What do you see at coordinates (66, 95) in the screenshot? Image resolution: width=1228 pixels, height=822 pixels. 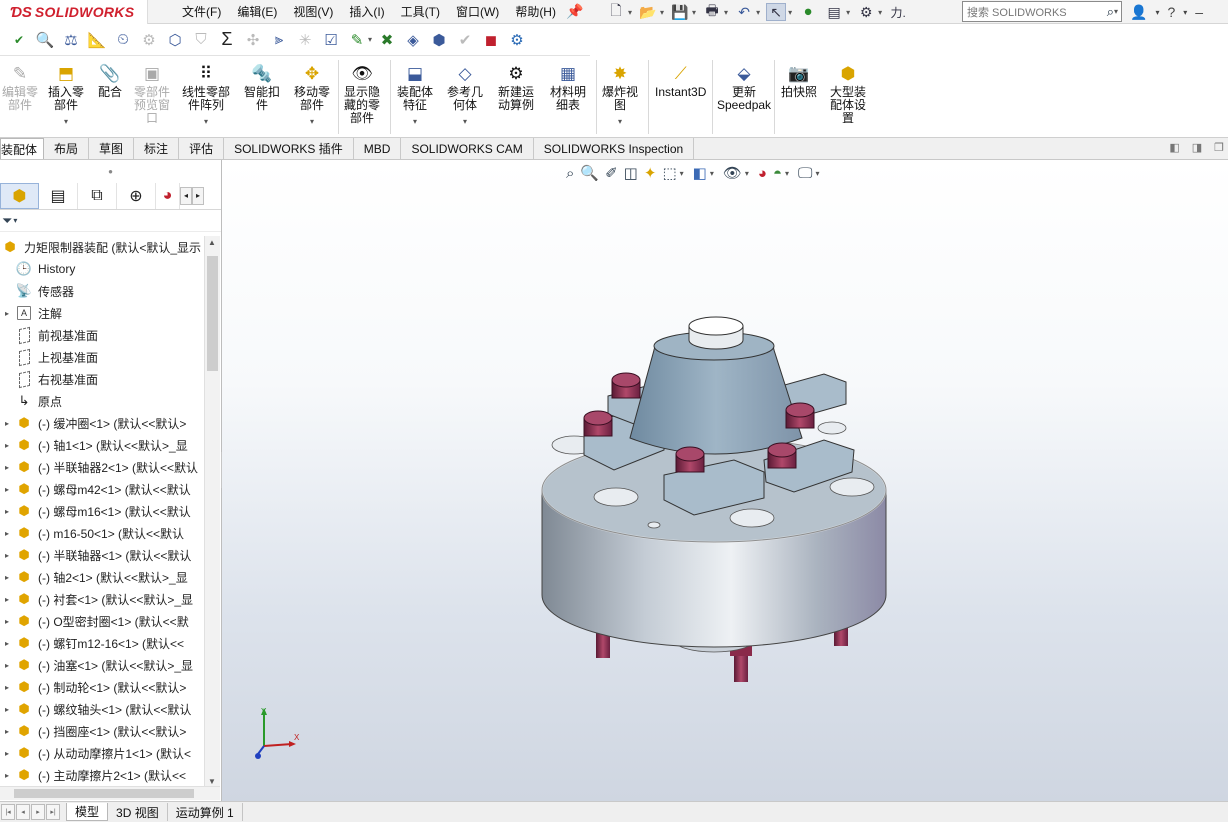 I see `insert-part-button: ⬒ 插入零 部件 ▾` at bounding box center [66, 95].